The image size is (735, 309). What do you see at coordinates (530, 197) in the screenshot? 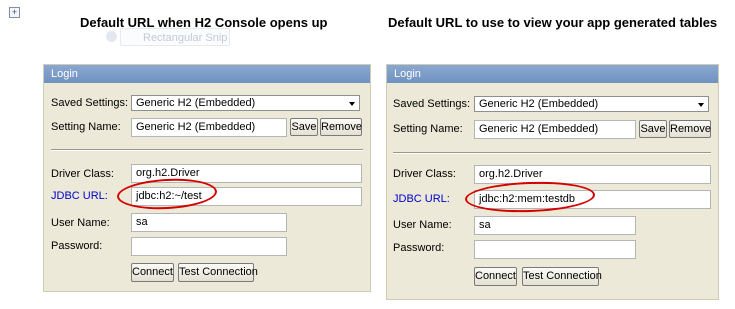
I see `highlight-circle` at bounding box center [530, 197].